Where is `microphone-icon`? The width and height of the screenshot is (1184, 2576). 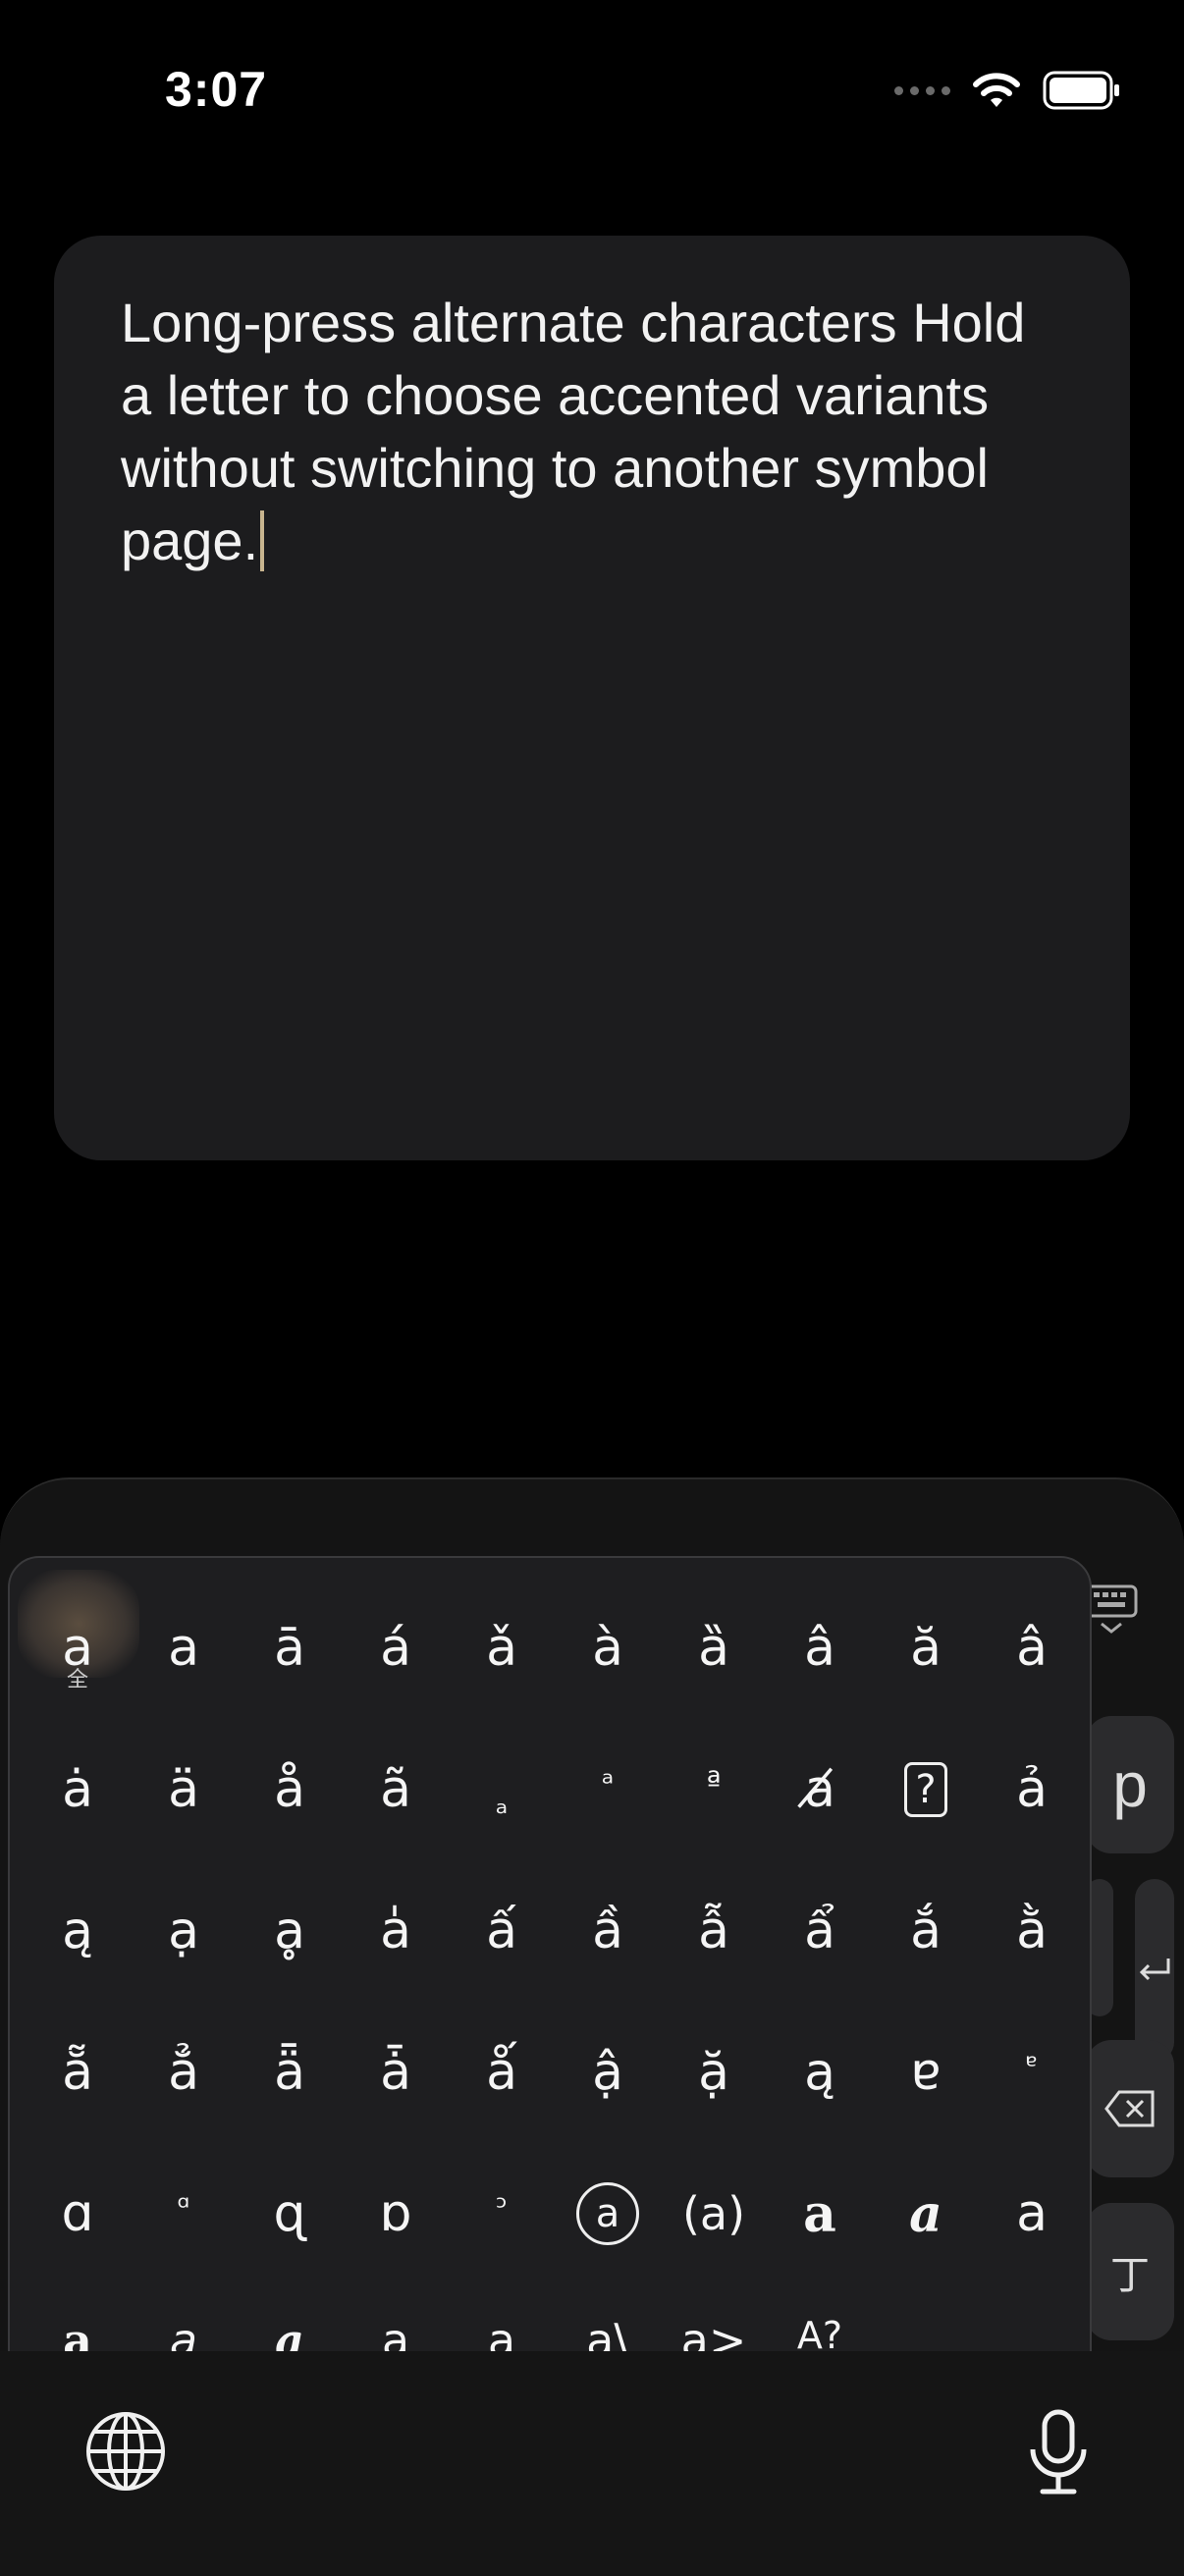
microphone-icon is located at coordinates (1058, 2452).